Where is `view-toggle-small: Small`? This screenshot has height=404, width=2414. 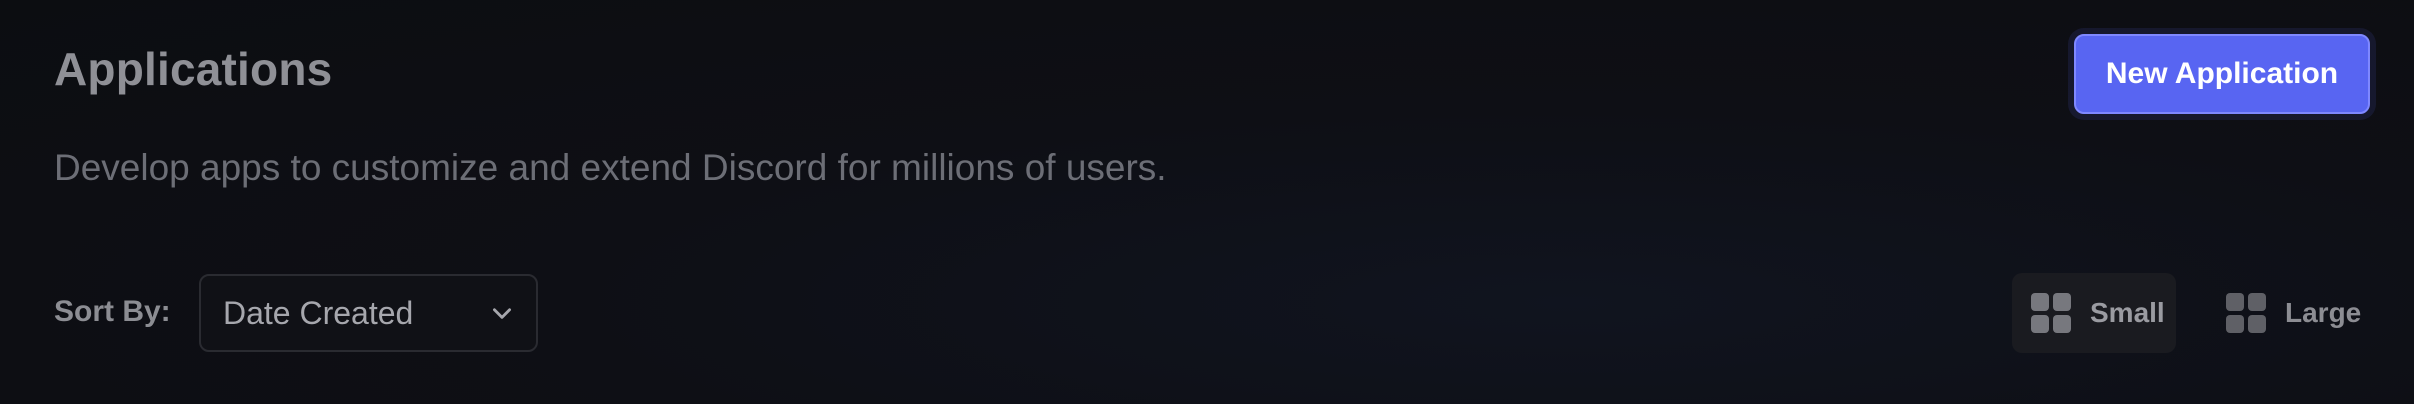
view-toggle-small: Small is located at coordinates (2094, 313).